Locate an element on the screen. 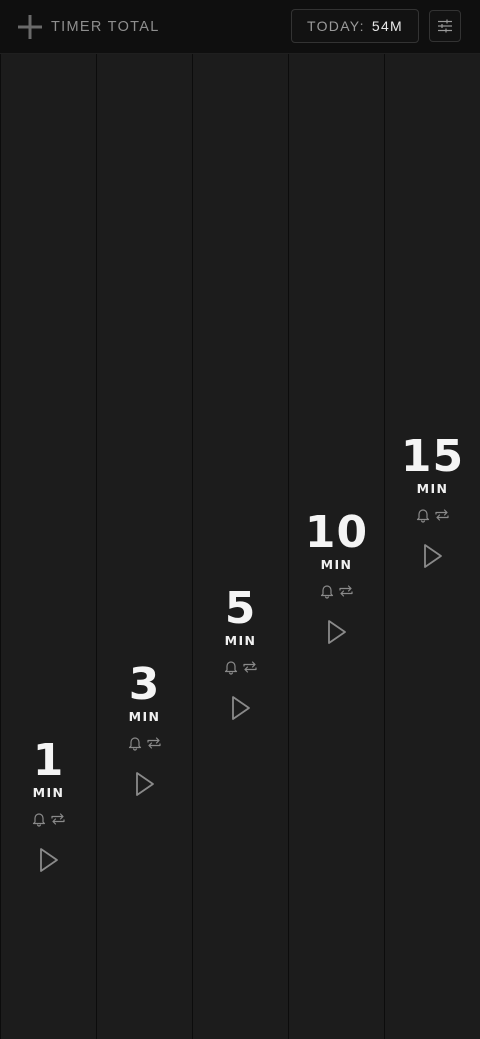 This screenshot has height=1039, width=480. timer-value: 3 is located at coordinates (144, 684).